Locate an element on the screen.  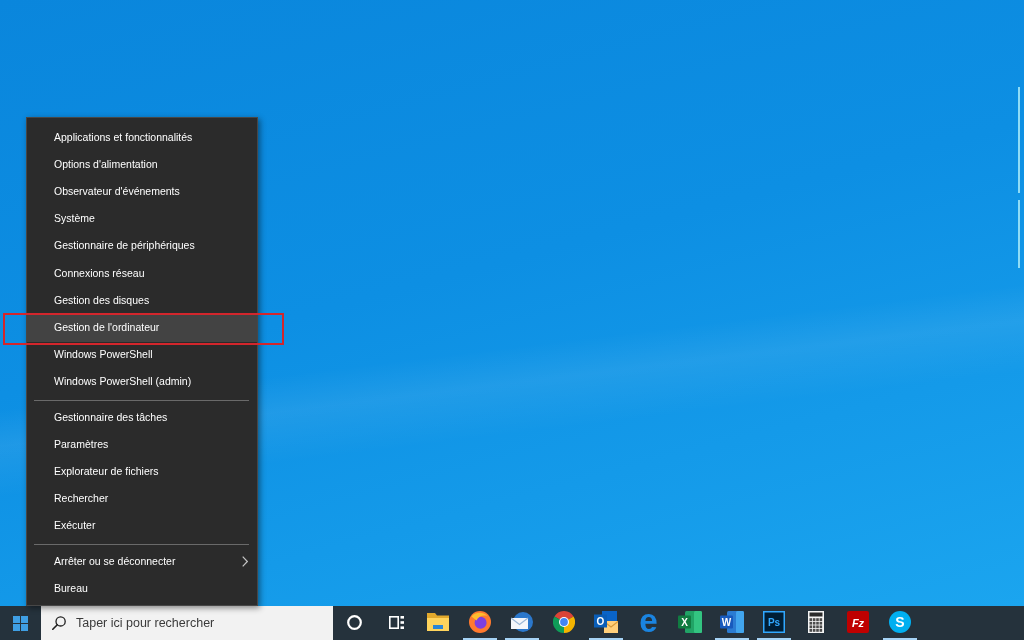
taskbar-button: W is located at coordinates (732, 622).